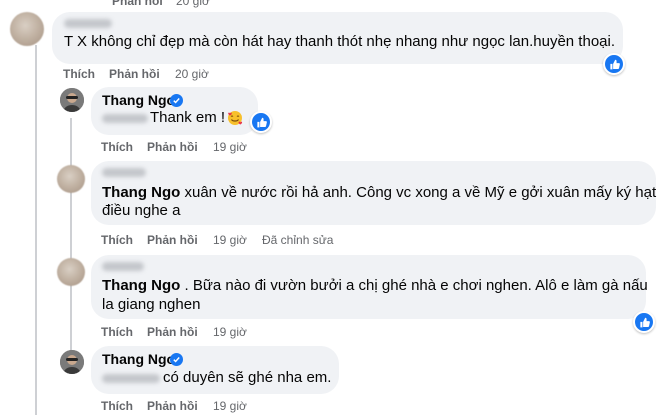  What do you see at coordinates (141, 210) in the screenshot?
I see `comment-text-line-2: điều nghe a` at bounding box center [141, 210].